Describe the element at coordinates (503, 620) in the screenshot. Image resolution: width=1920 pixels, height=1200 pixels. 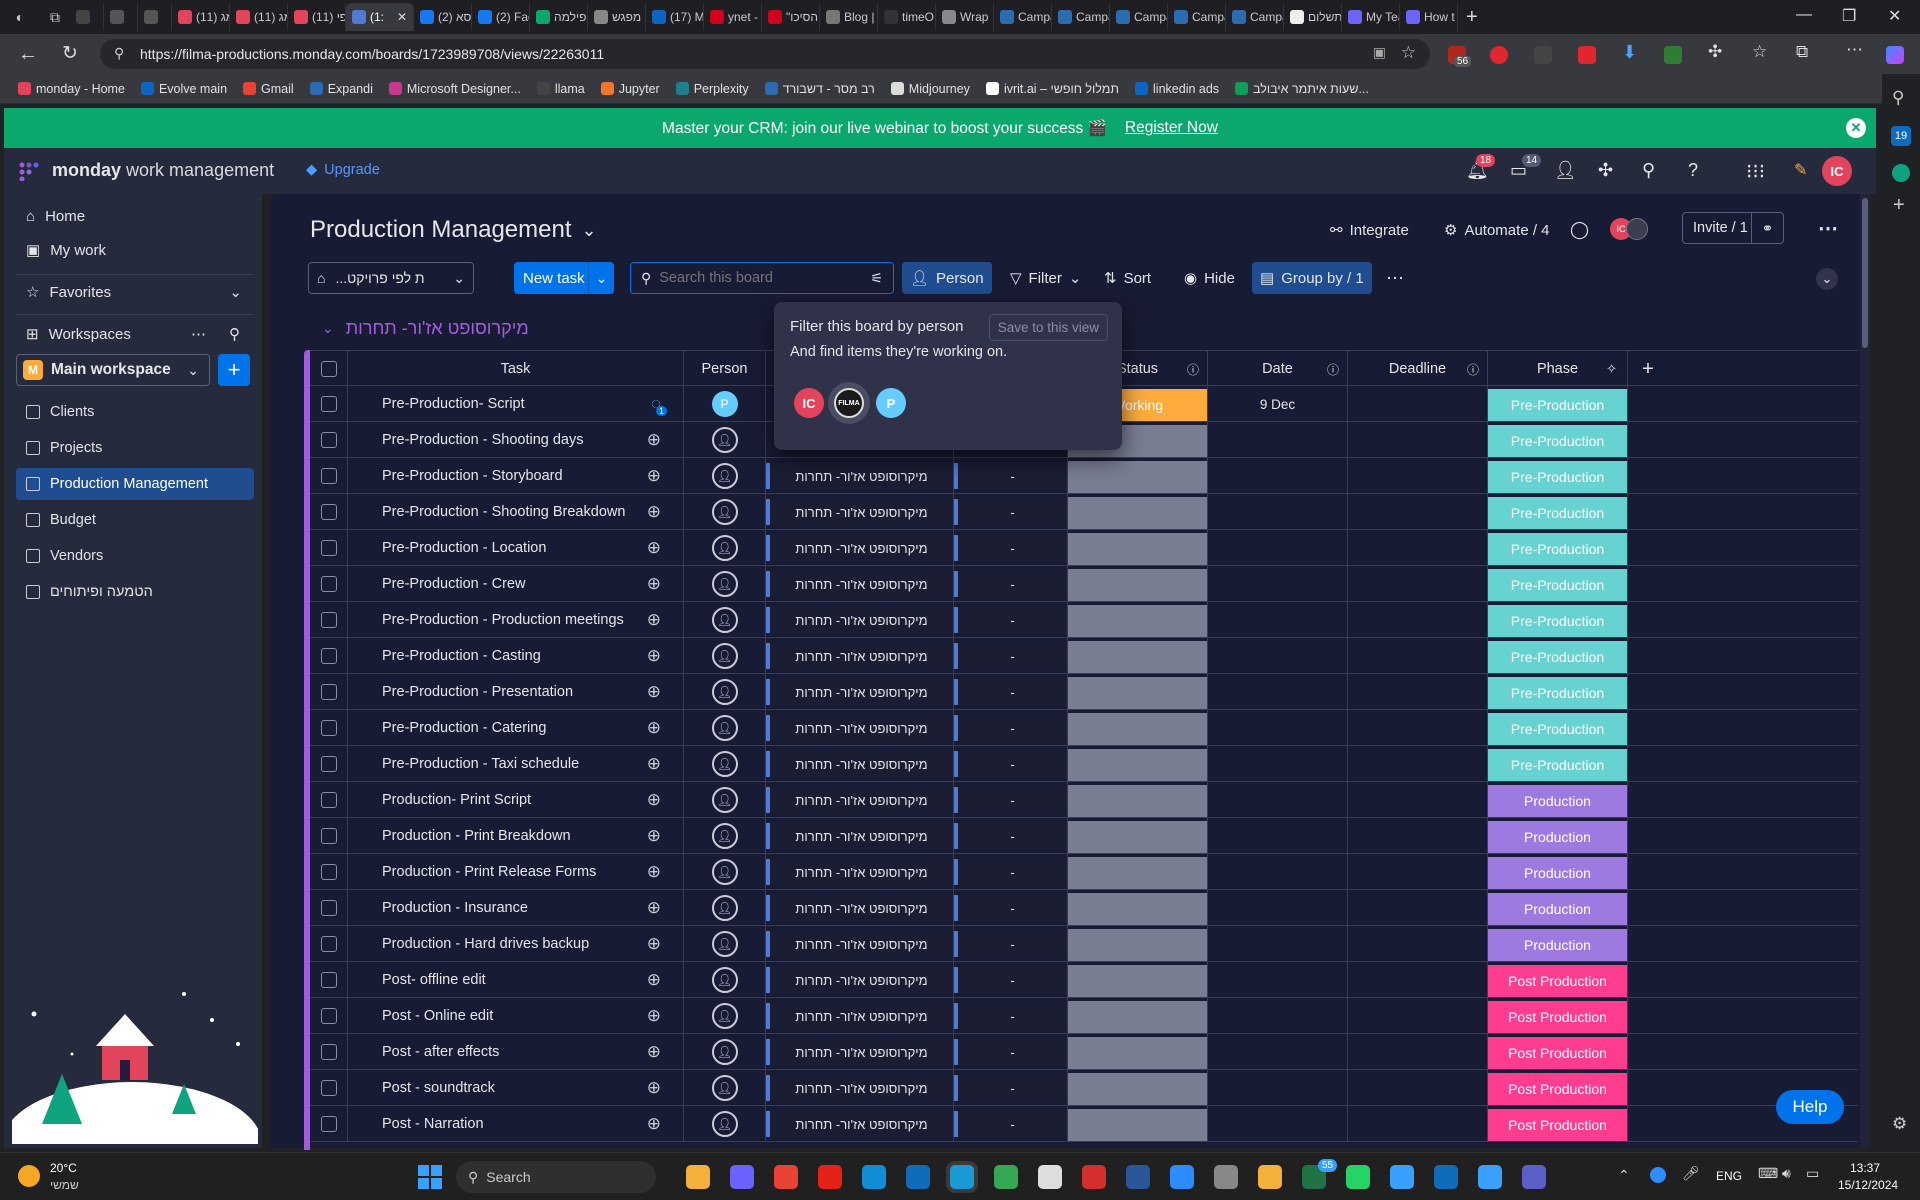
I see `task-name: Pre-Production - Production meetings` at that location.